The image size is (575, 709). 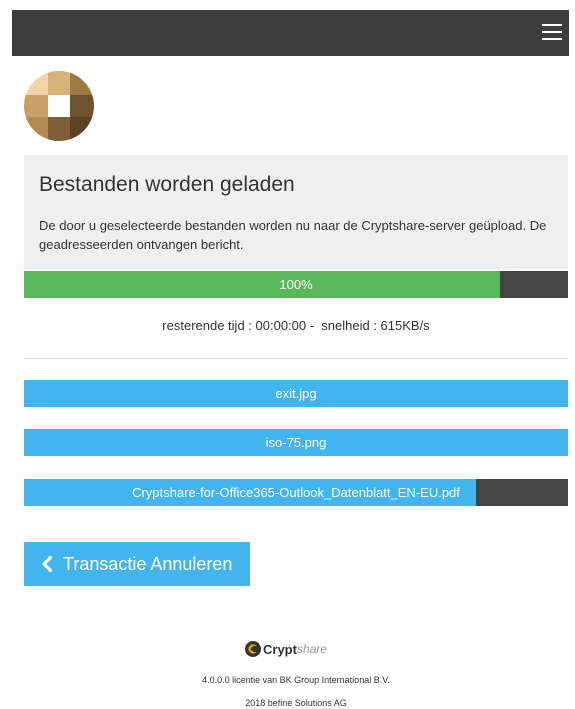 I want to click on file-name: iso-75.png, so click(x=296, y=442).